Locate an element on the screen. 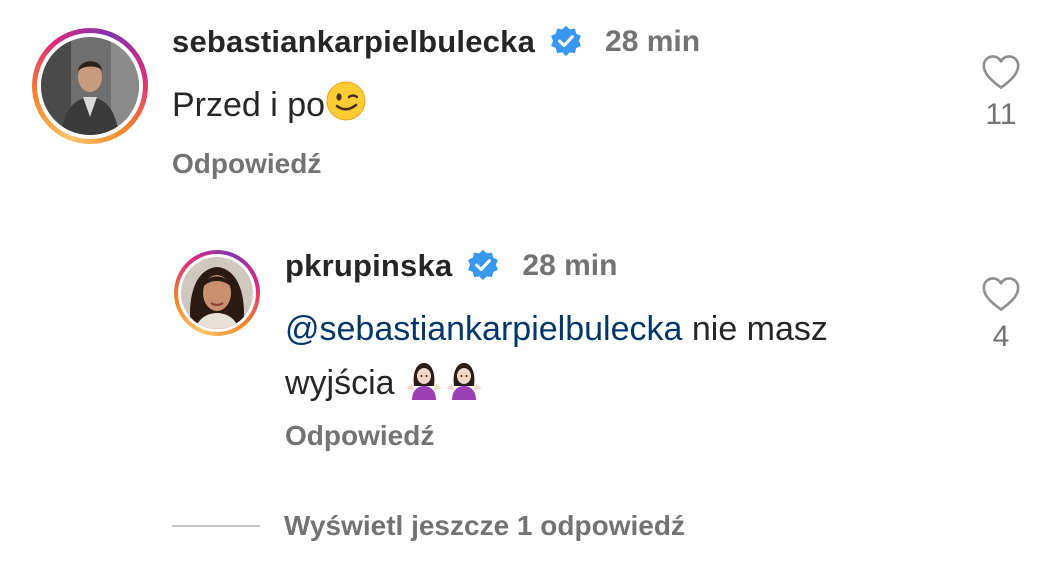  like-group: 4 is located at coordinates (1001, 315).